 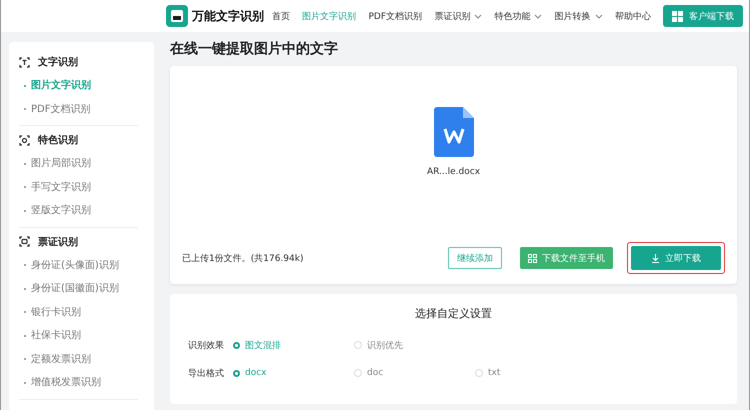 I want to click on upload-status: 已上传1份文件。(共176.94k), so click(x=243, y=258).